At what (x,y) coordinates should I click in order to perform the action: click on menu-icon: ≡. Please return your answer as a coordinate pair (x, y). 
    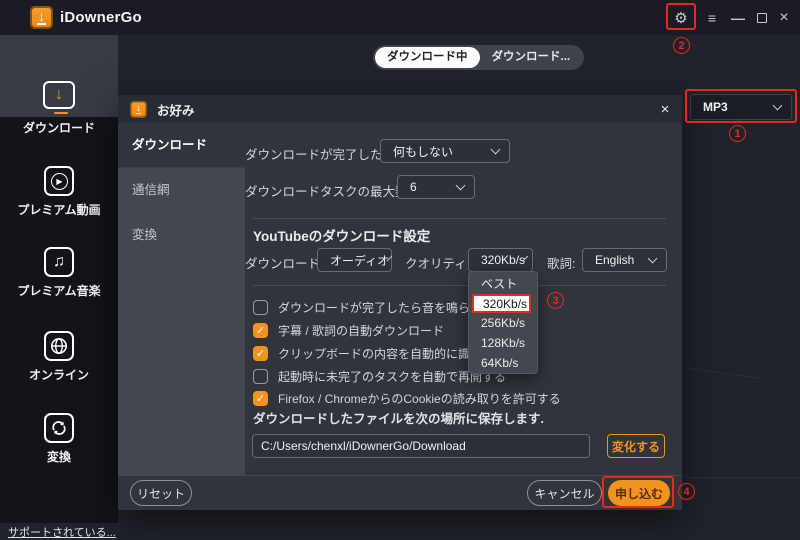
    Looking at the image, I should click on (712, 17).